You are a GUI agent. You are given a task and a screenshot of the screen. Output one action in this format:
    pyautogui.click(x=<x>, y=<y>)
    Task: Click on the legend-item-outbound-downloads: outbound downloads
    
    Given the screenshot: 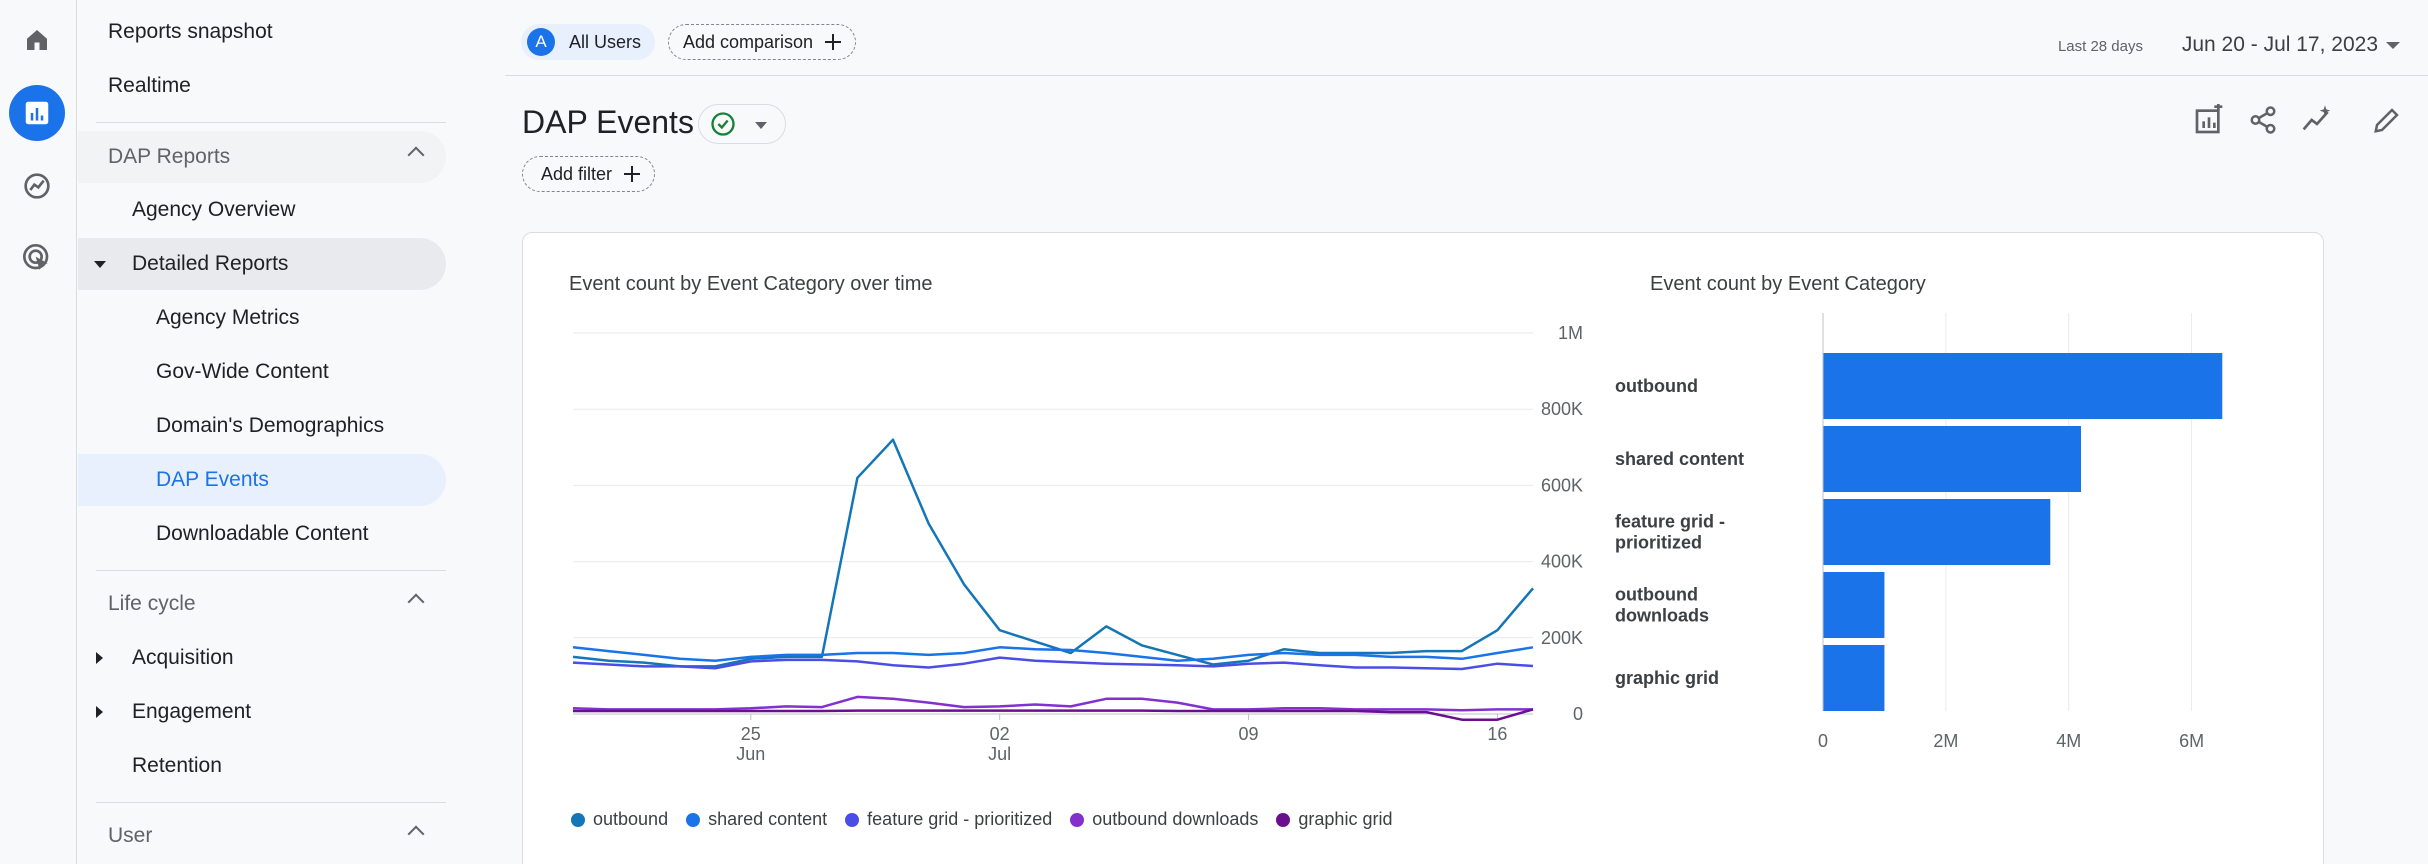 What is the action you would take?
    pyautogui.click(x=1164, y=819)
    